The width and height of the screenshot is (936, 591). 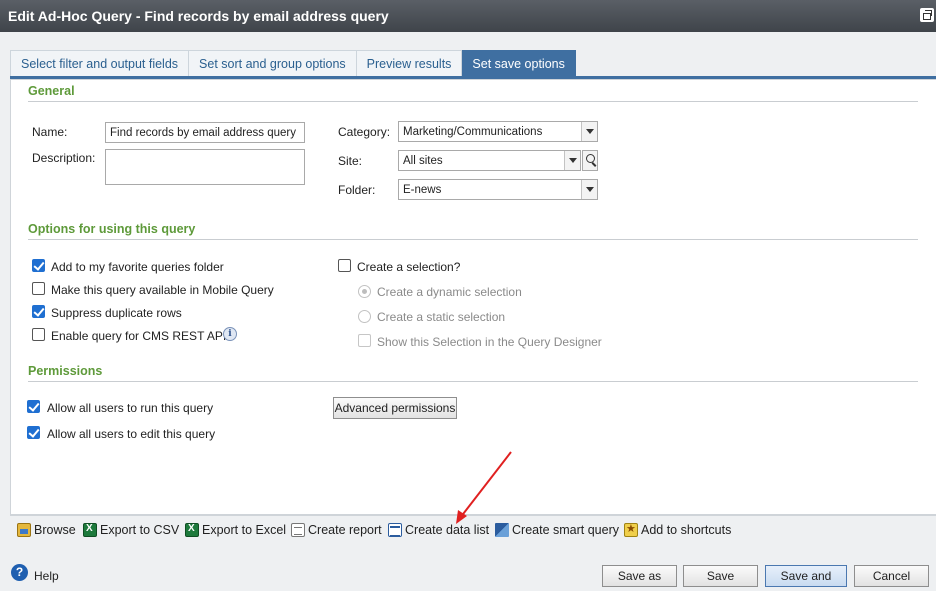 I want to click on annotation-arrow, so click(x=484, y=487).